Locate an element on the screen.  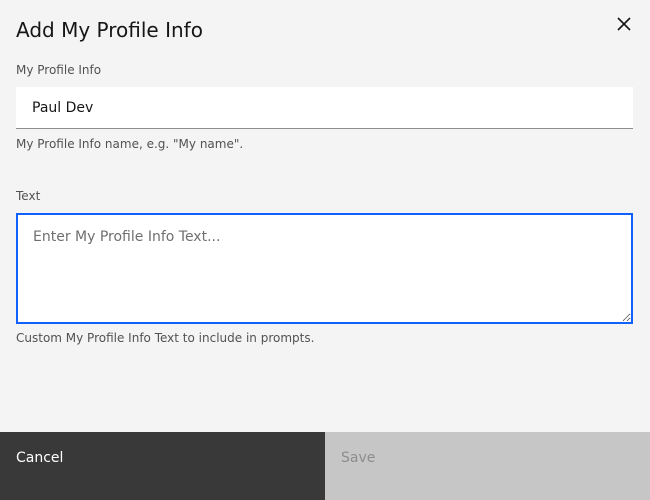
close-icon is located at coordinates (624, 24).